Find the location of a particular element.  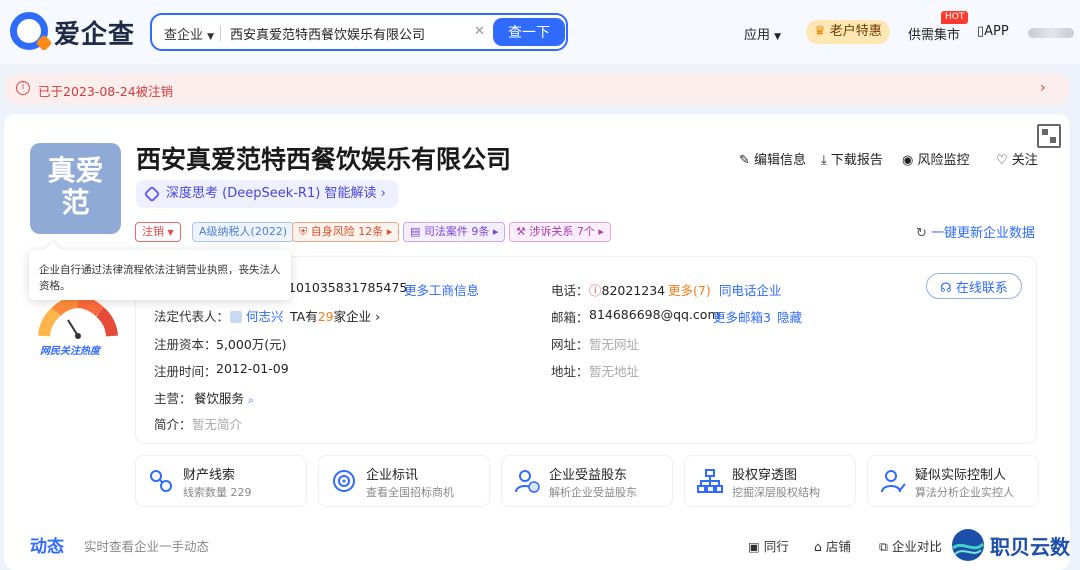

store-button: ⌂ 店铺 is located at coordinates (832, 545).